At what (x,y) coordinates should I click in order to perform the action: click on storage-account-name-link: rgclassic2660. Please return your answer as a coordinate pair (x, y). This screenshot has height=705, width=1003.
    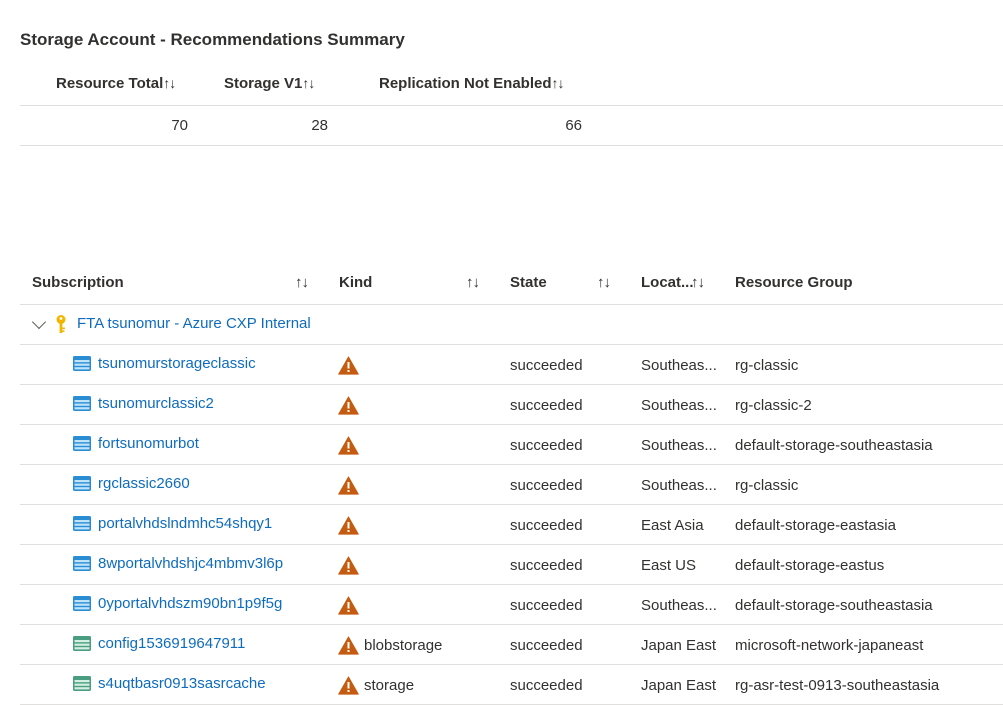
    Looking at the image, I should click on (144, 483).